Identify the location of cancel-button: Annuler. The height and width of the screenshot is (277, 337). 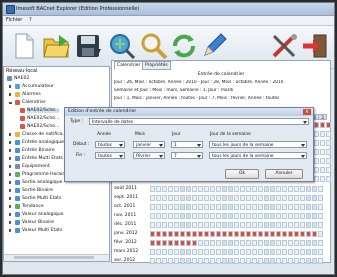
(284, 174).